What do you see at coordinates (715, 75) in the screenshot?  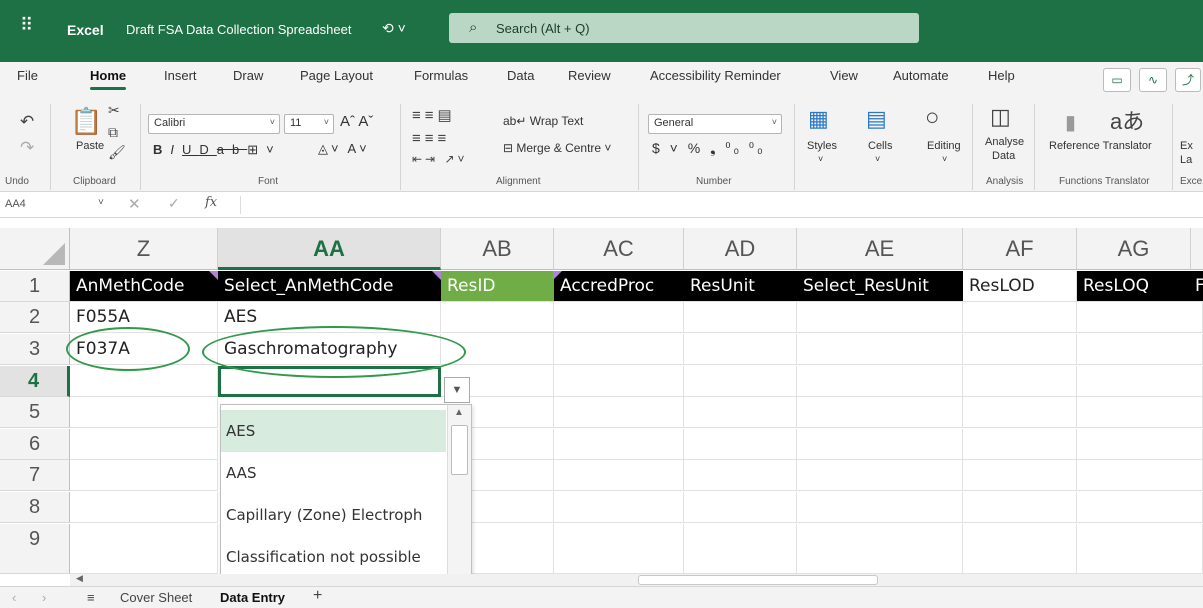 I see `tab-accessibility-reminder: Accessibility Reminder` at bounding box center [715, 75].